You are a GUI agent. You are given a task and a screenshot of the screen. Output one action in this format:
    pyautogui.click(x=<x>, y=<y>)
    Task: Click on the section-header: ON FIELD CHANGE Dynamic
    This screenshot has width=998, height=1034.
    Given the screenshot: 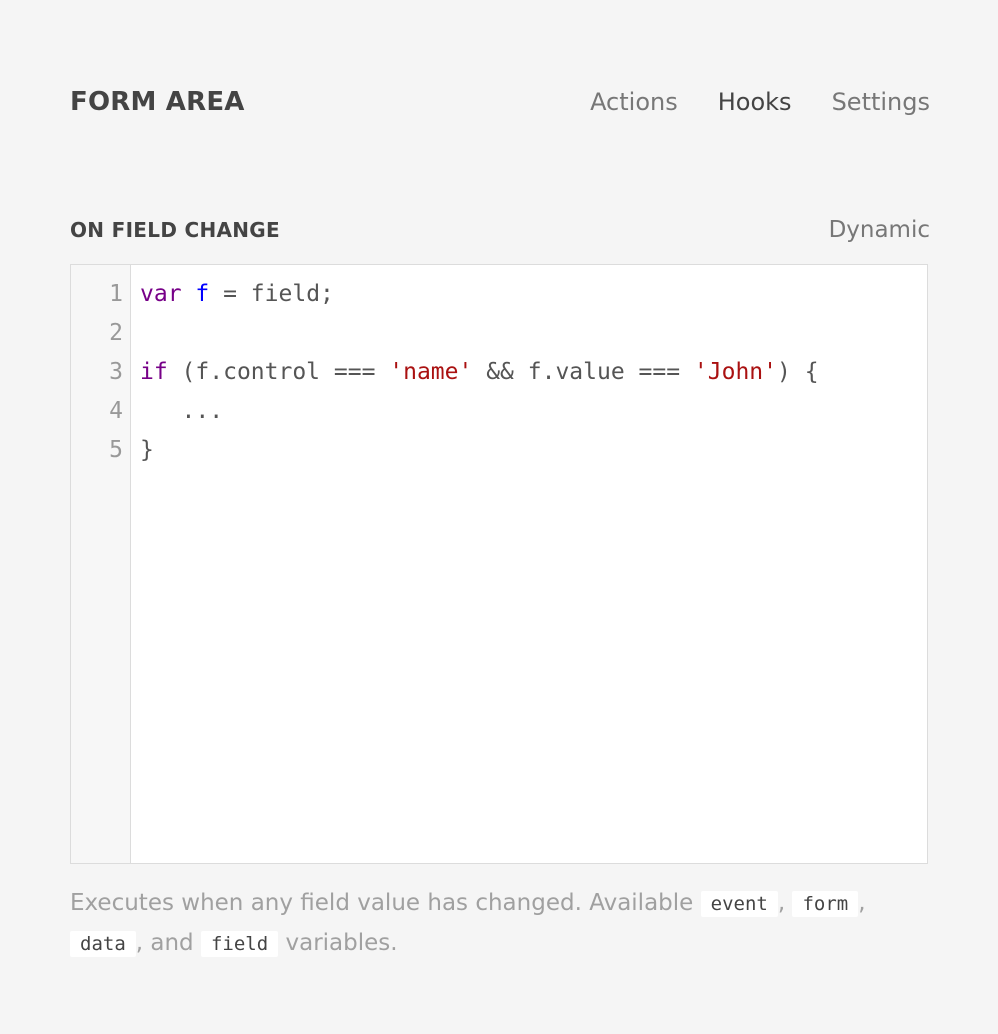 What is the action you would take?
    pyautogui.click(x=500, y=230)
    